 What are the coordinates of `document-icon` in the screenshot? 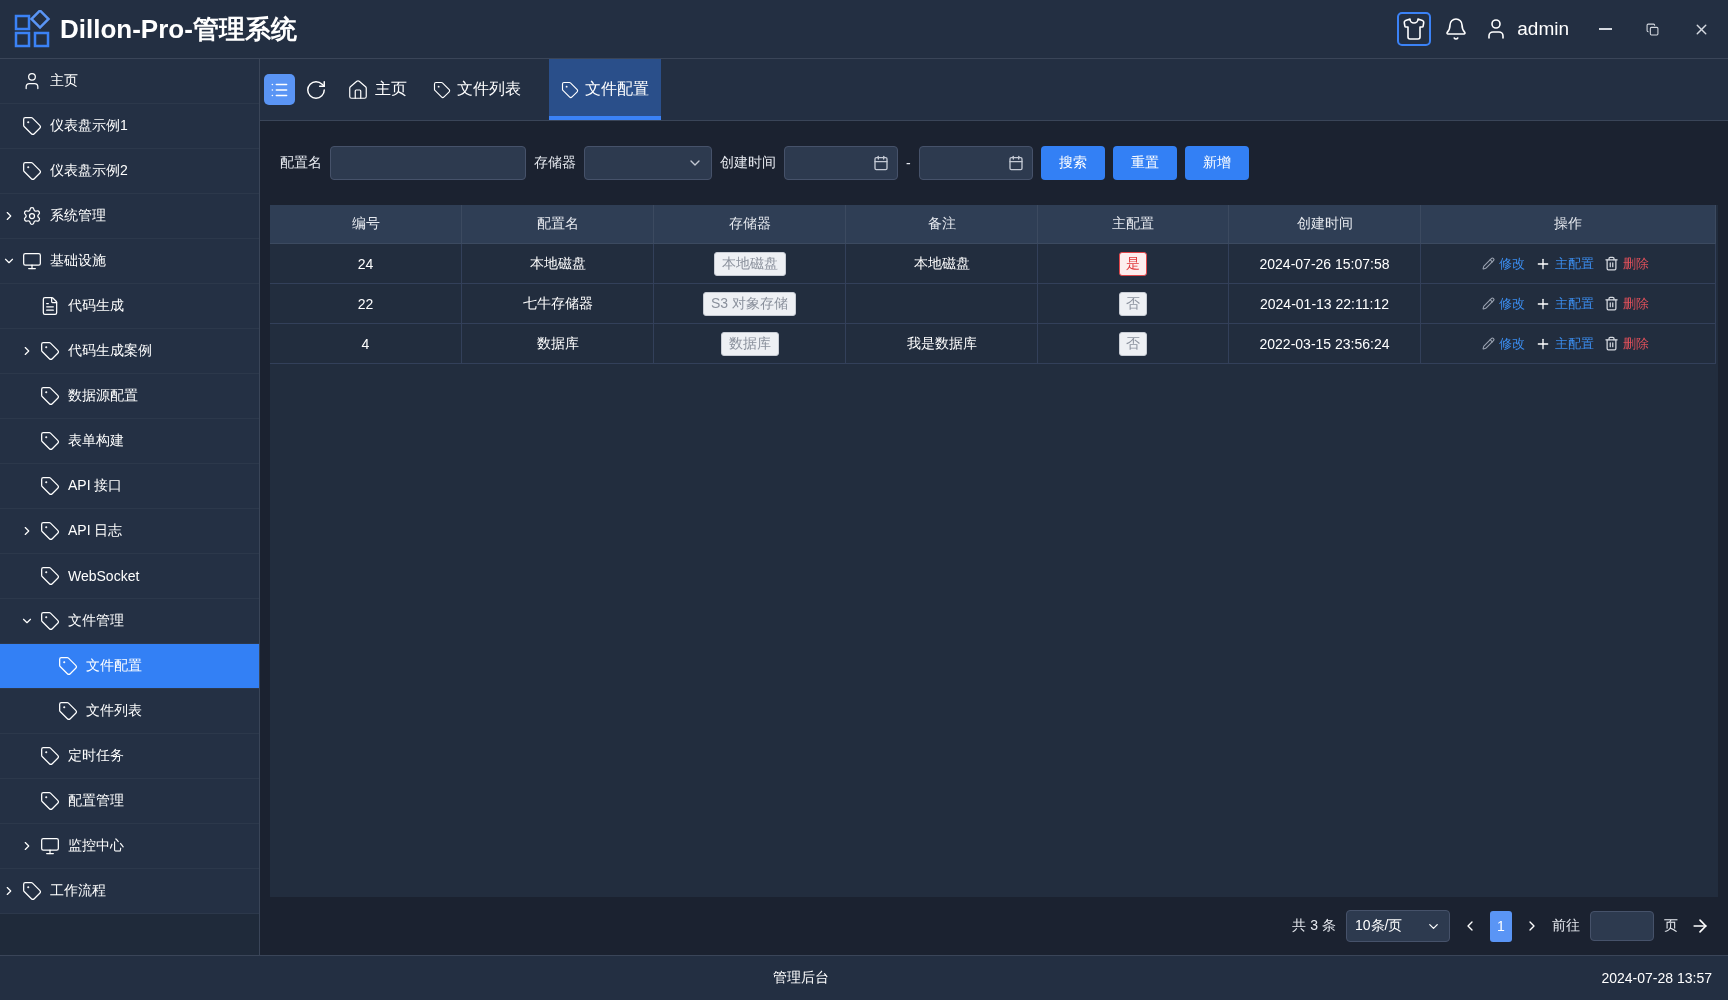 It's located at (50, 306).